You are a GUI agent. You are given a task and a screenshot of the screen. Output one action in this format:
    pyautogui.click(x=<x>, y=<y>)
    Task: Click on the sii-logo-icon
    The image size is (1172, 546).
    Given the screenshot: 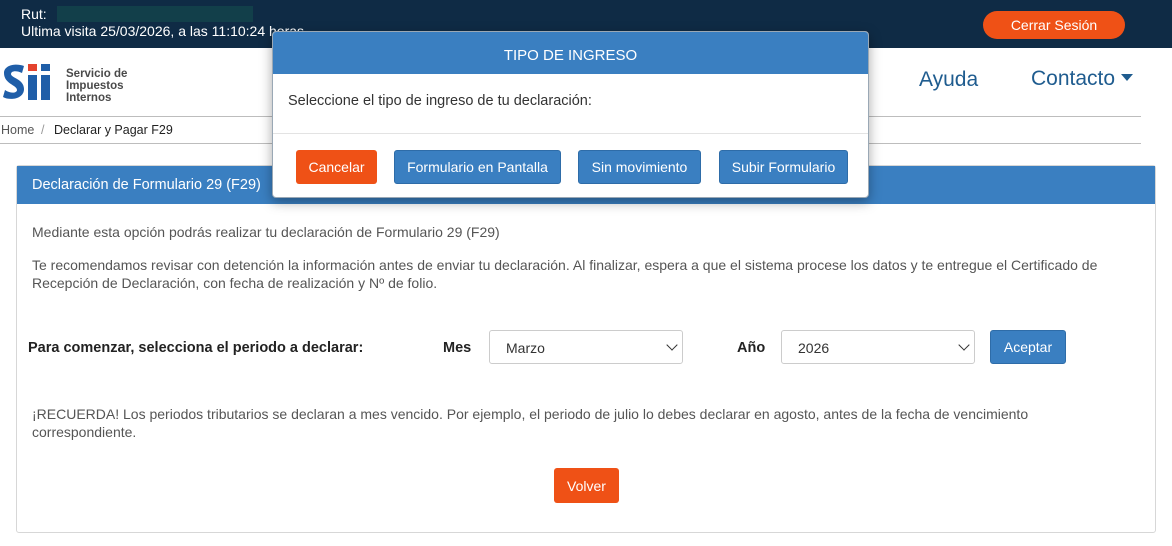 What is the action you would take?
    pyautogui.click(x=32, y=82)
    